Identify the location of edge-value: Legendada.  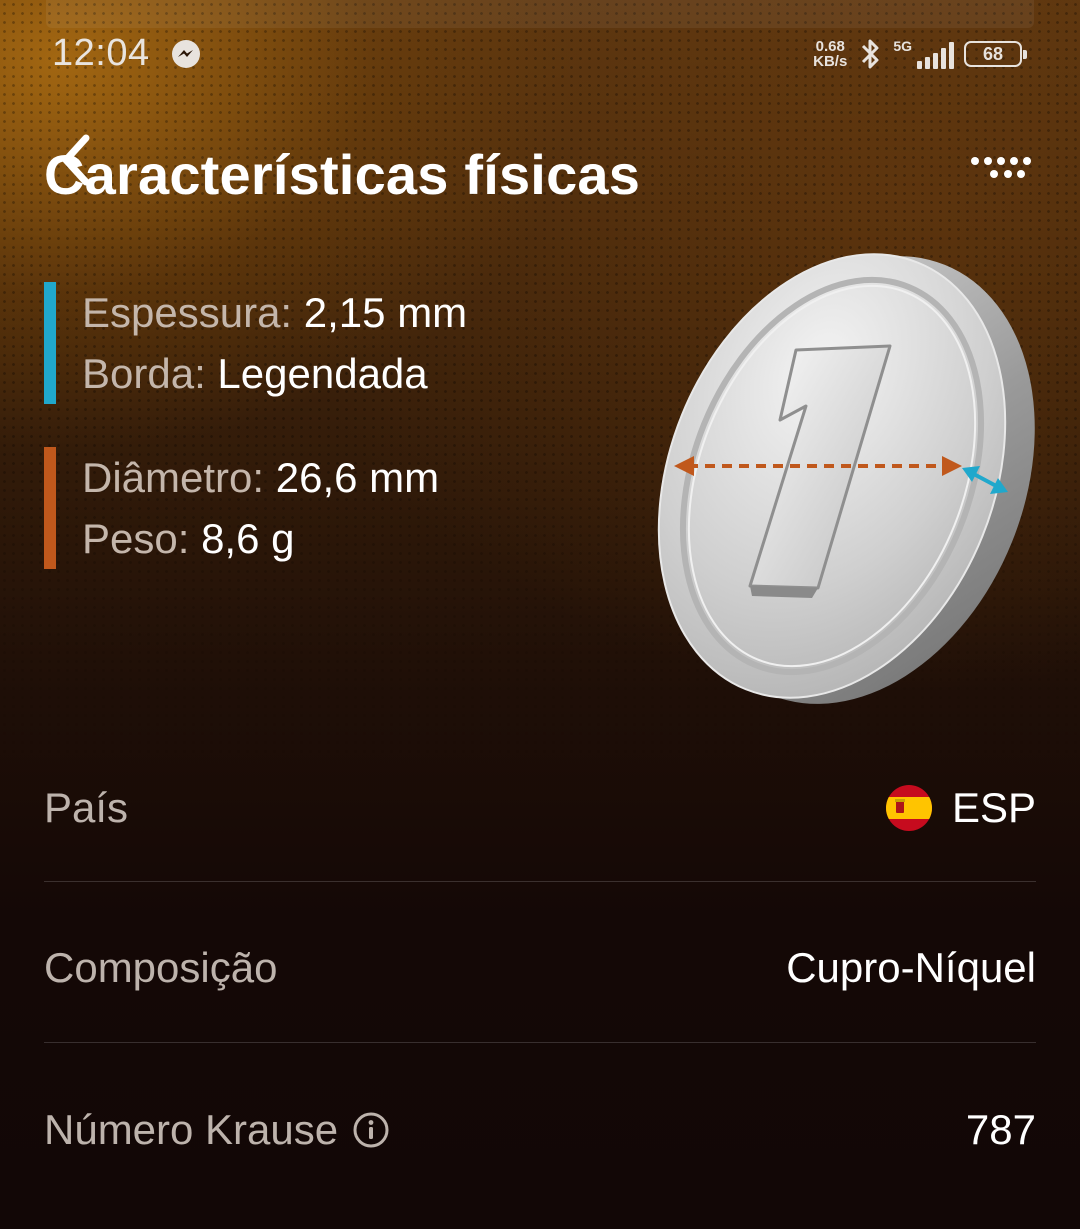
(322, 373).